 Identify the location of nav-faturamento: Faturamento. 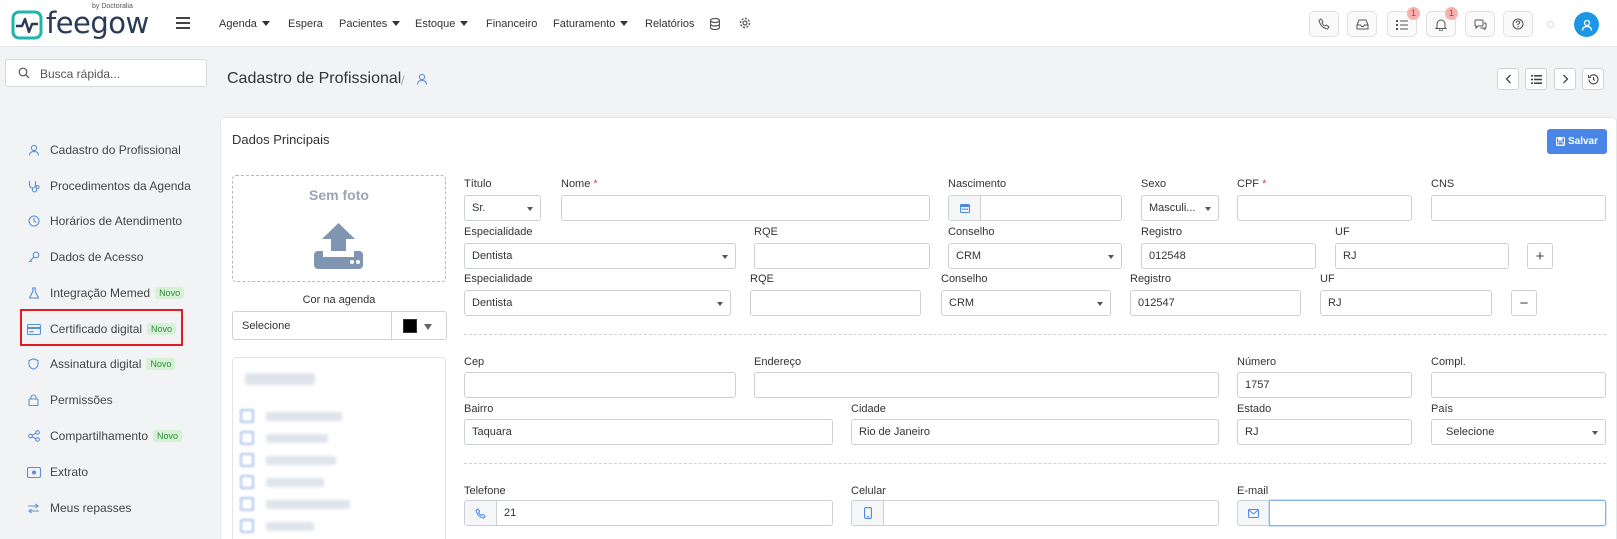
(591, 24).